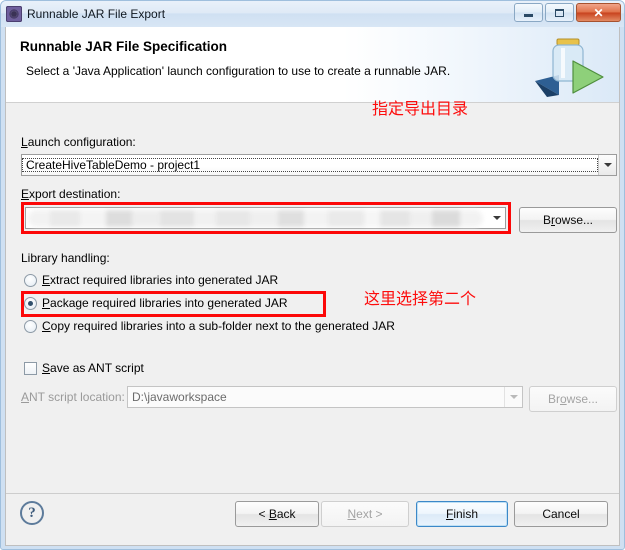  Describe the element at coordinates (71, 194) in the screenshot. I see `export-destination-label: Export destination:` at that location.